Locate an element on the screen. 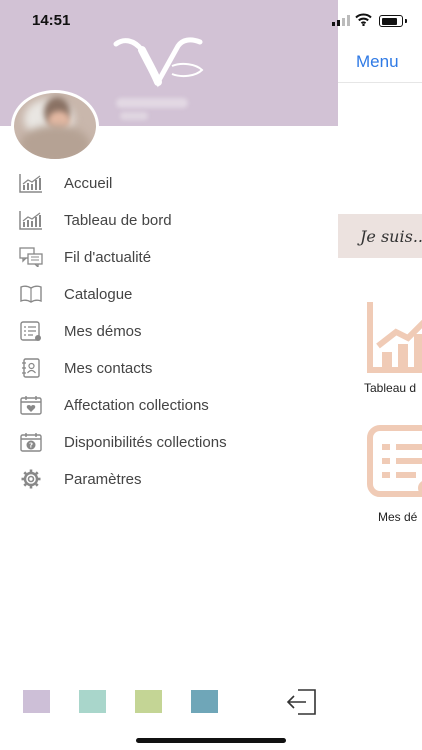  menu-item-label: Mes contacts is located at coordinates (108, 368).